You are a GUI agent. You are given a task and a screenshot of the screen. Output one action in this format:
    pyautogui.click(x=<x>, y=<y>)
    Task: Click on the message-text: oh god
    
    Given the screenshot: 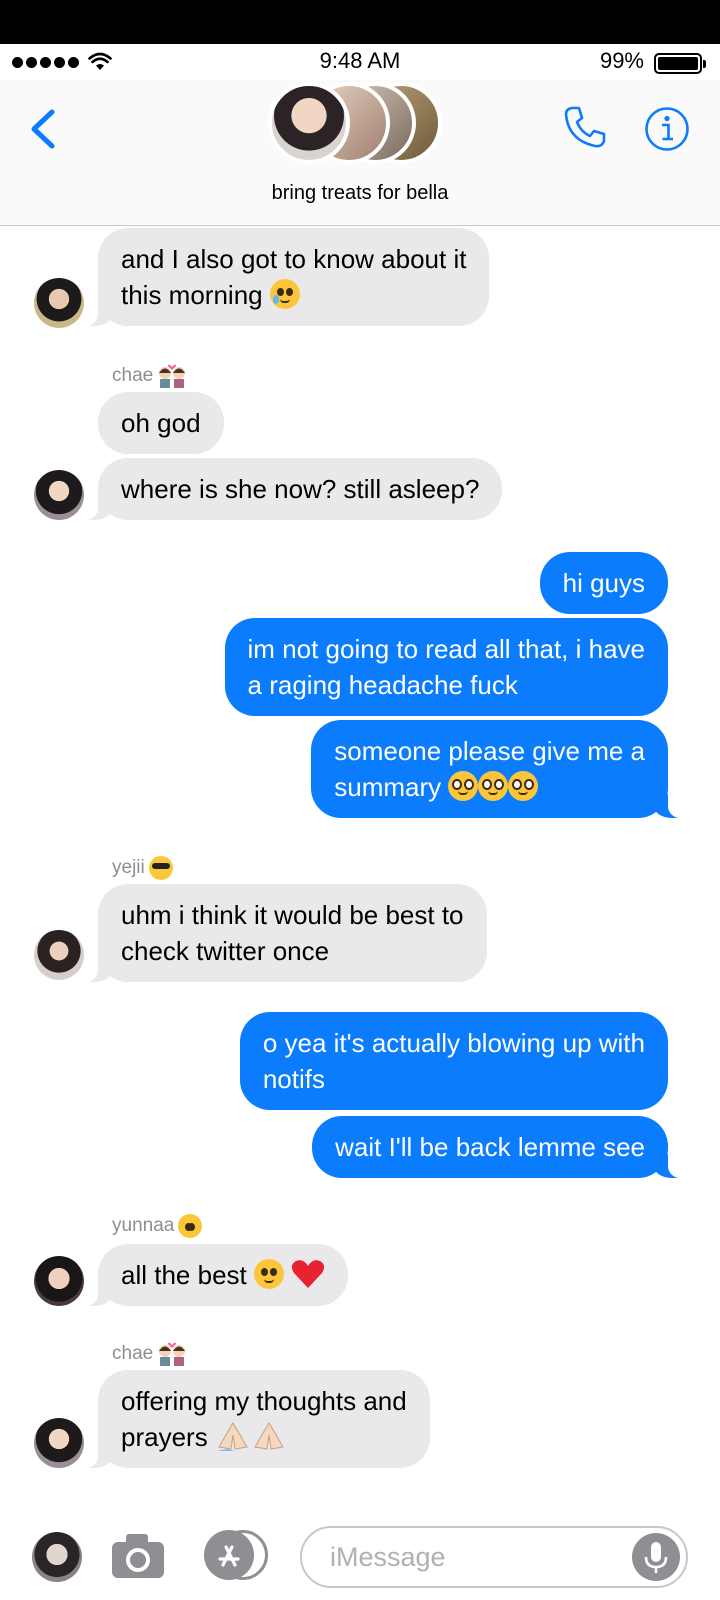 What is the action you would take?
    pyautogui.click(x=161, y=423)
    